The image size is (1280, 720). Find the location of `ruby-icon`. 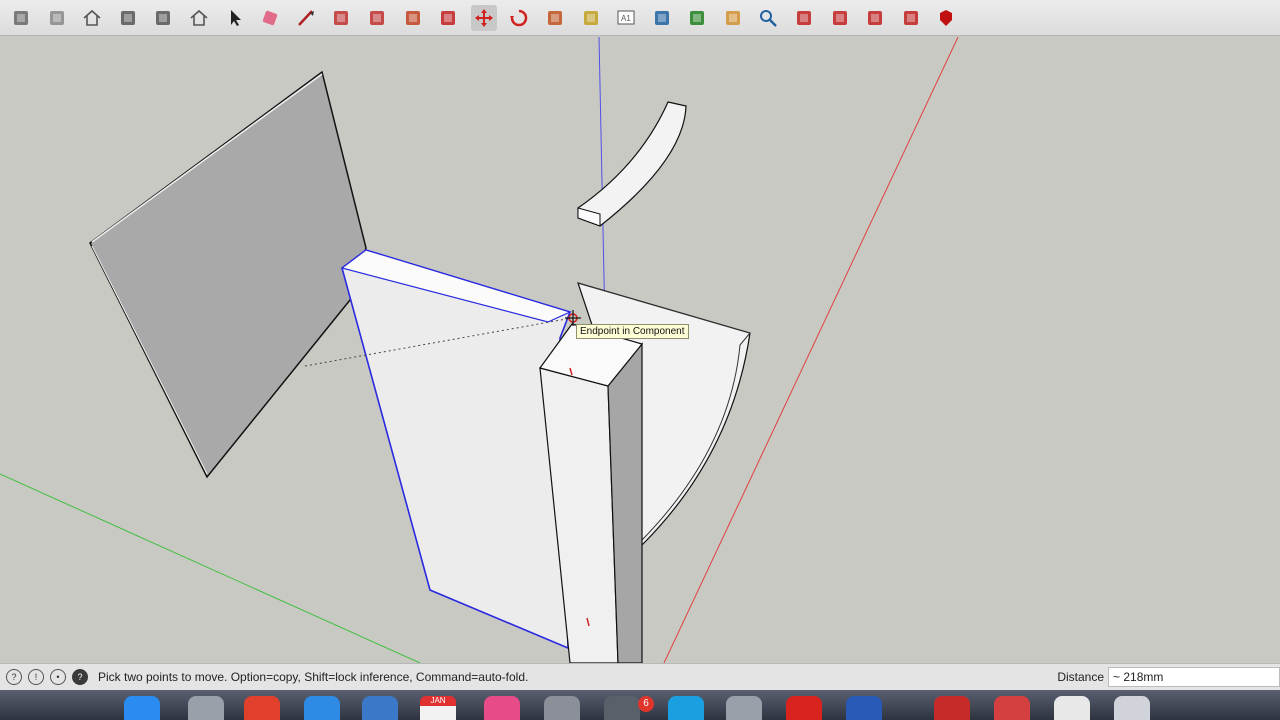

ruby-icon is located at coordinates (946, 17).